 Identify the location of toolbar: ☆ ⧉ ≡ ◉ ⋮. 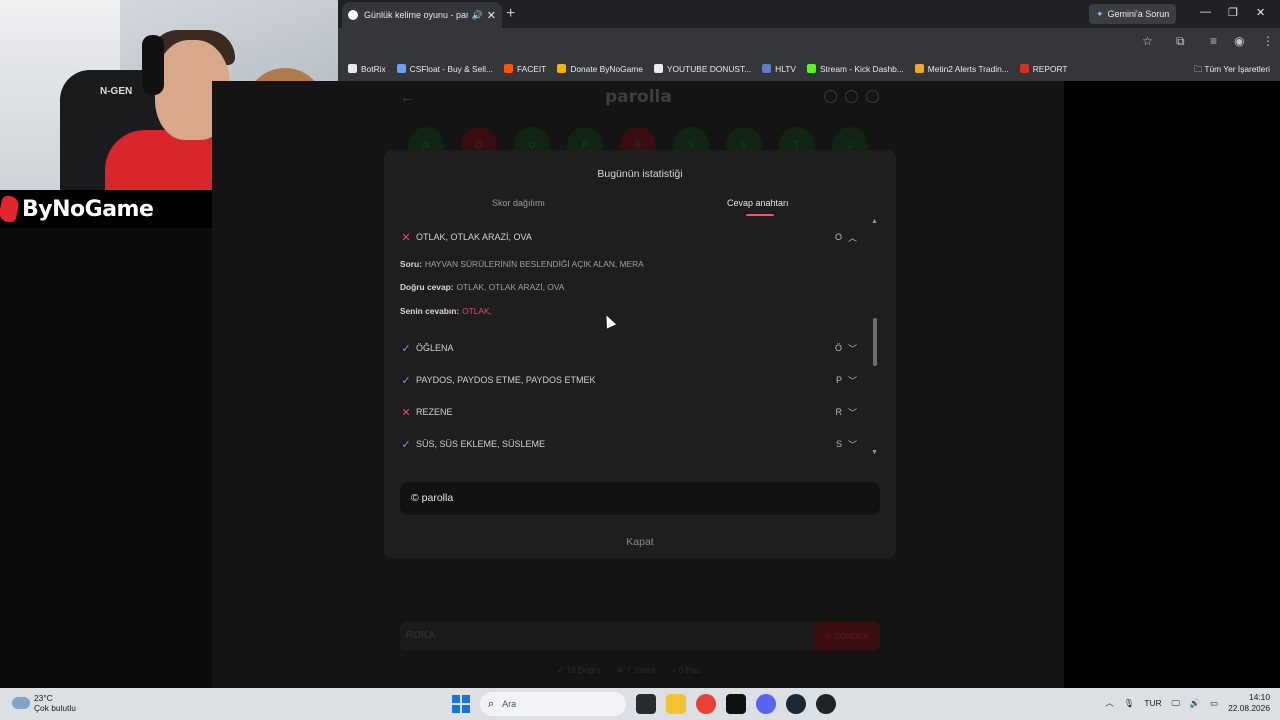
(809, 42).